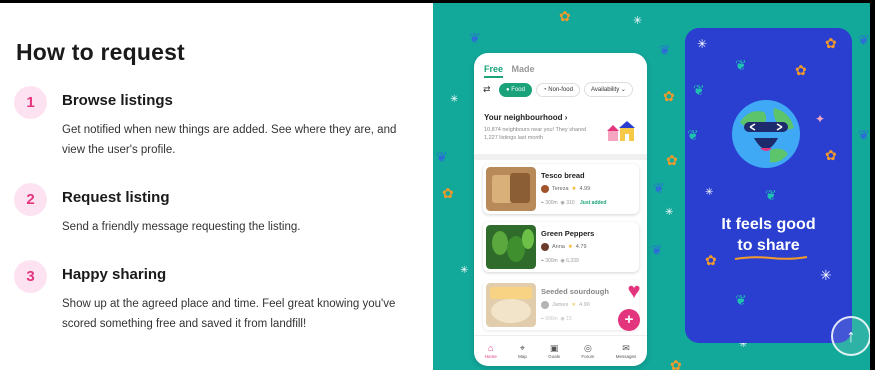 The image size is (875, 370). I want to click on listing-title: Tesco bread, so click(563, 175).